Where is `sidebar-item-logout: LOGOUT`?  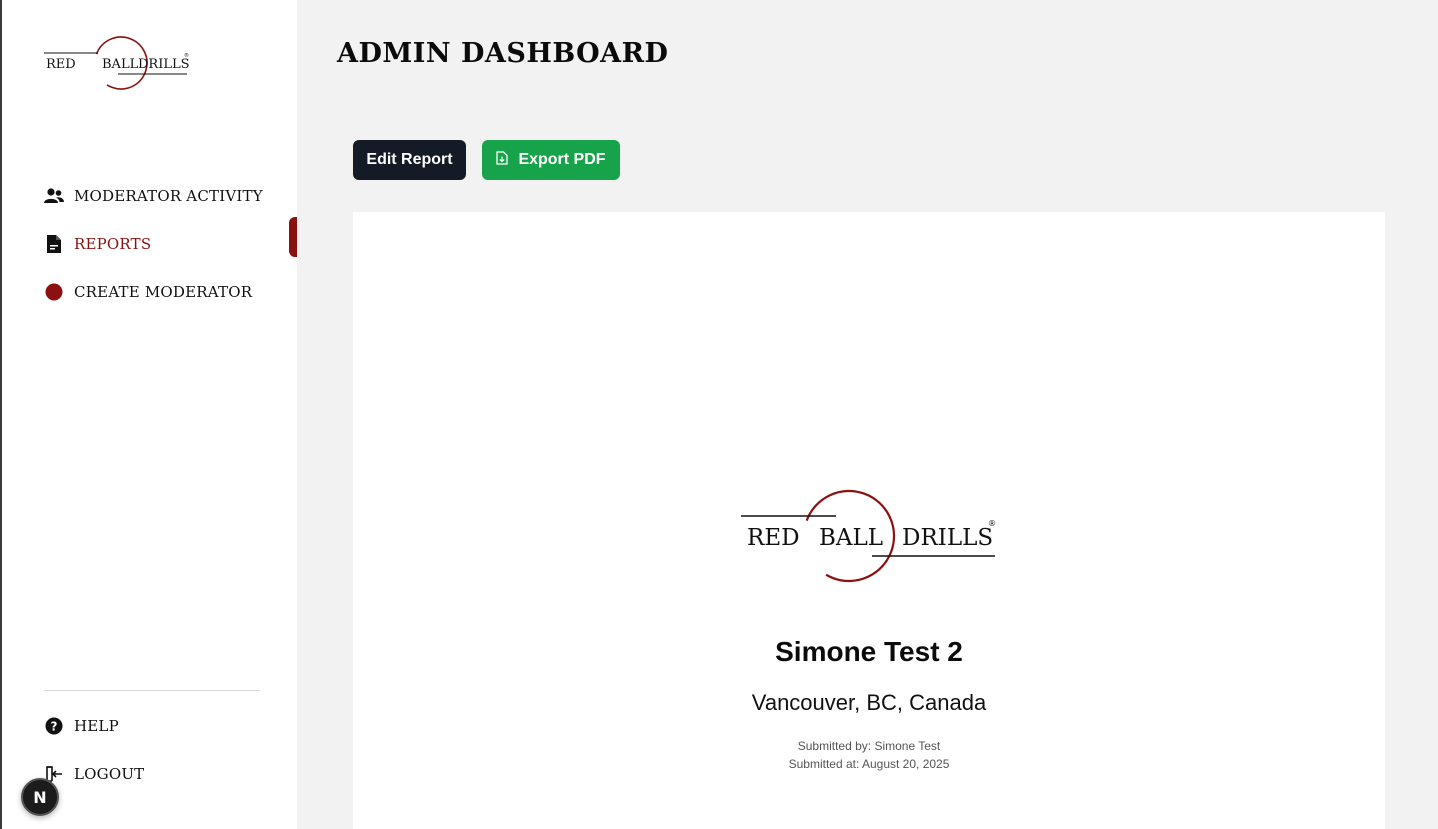 sidebar-item-logout: LOGOUT is located at coordinates (171, 774).